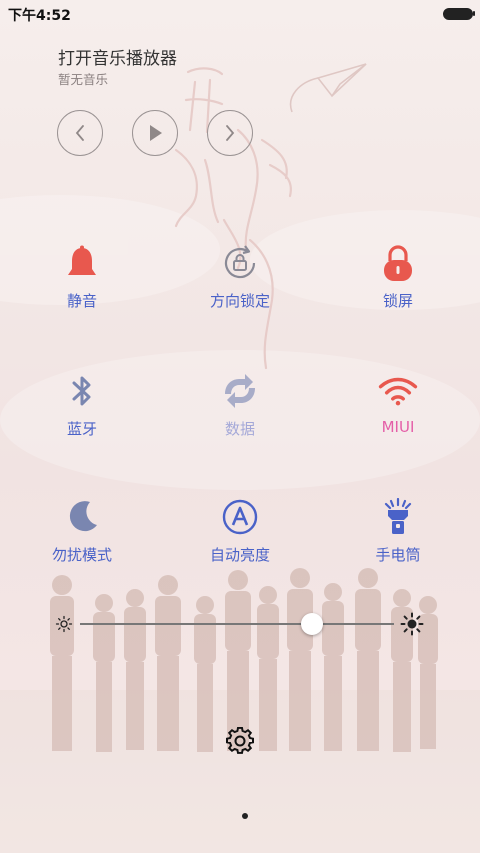 The image size is (480, 853). What do you see at coordinates (81, 429) in the screenshot?
I see `toggle-bluetooth-label: 蓝牙` at bounding box center [81, 429].